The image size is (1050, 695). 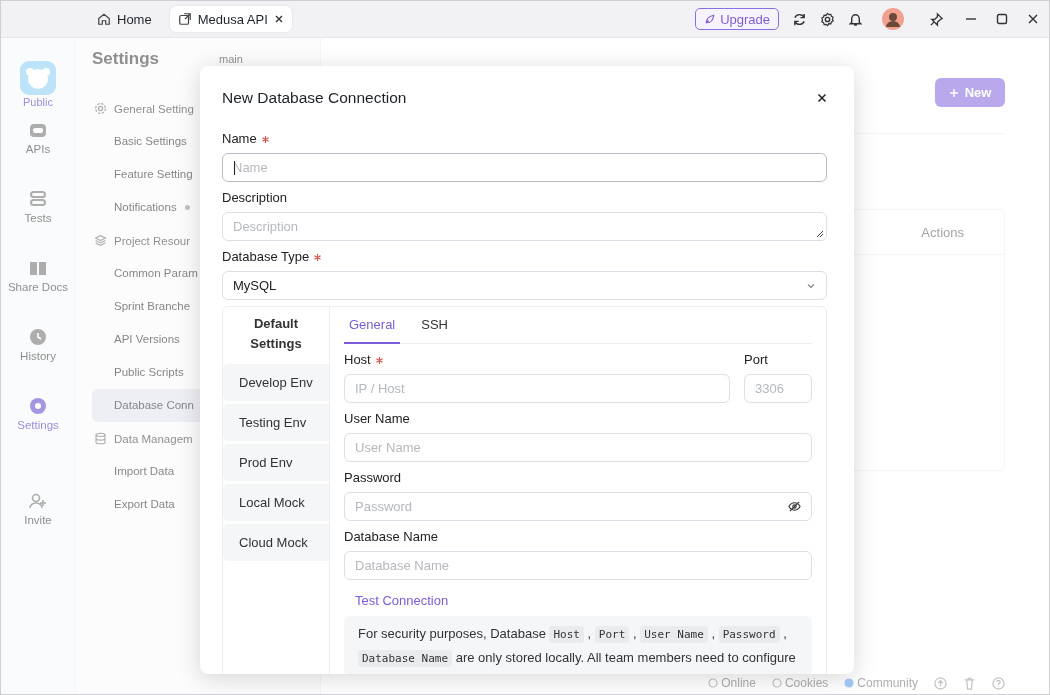 I want to click on nav-group-label: Project Resour, so click(x=152, y=240).